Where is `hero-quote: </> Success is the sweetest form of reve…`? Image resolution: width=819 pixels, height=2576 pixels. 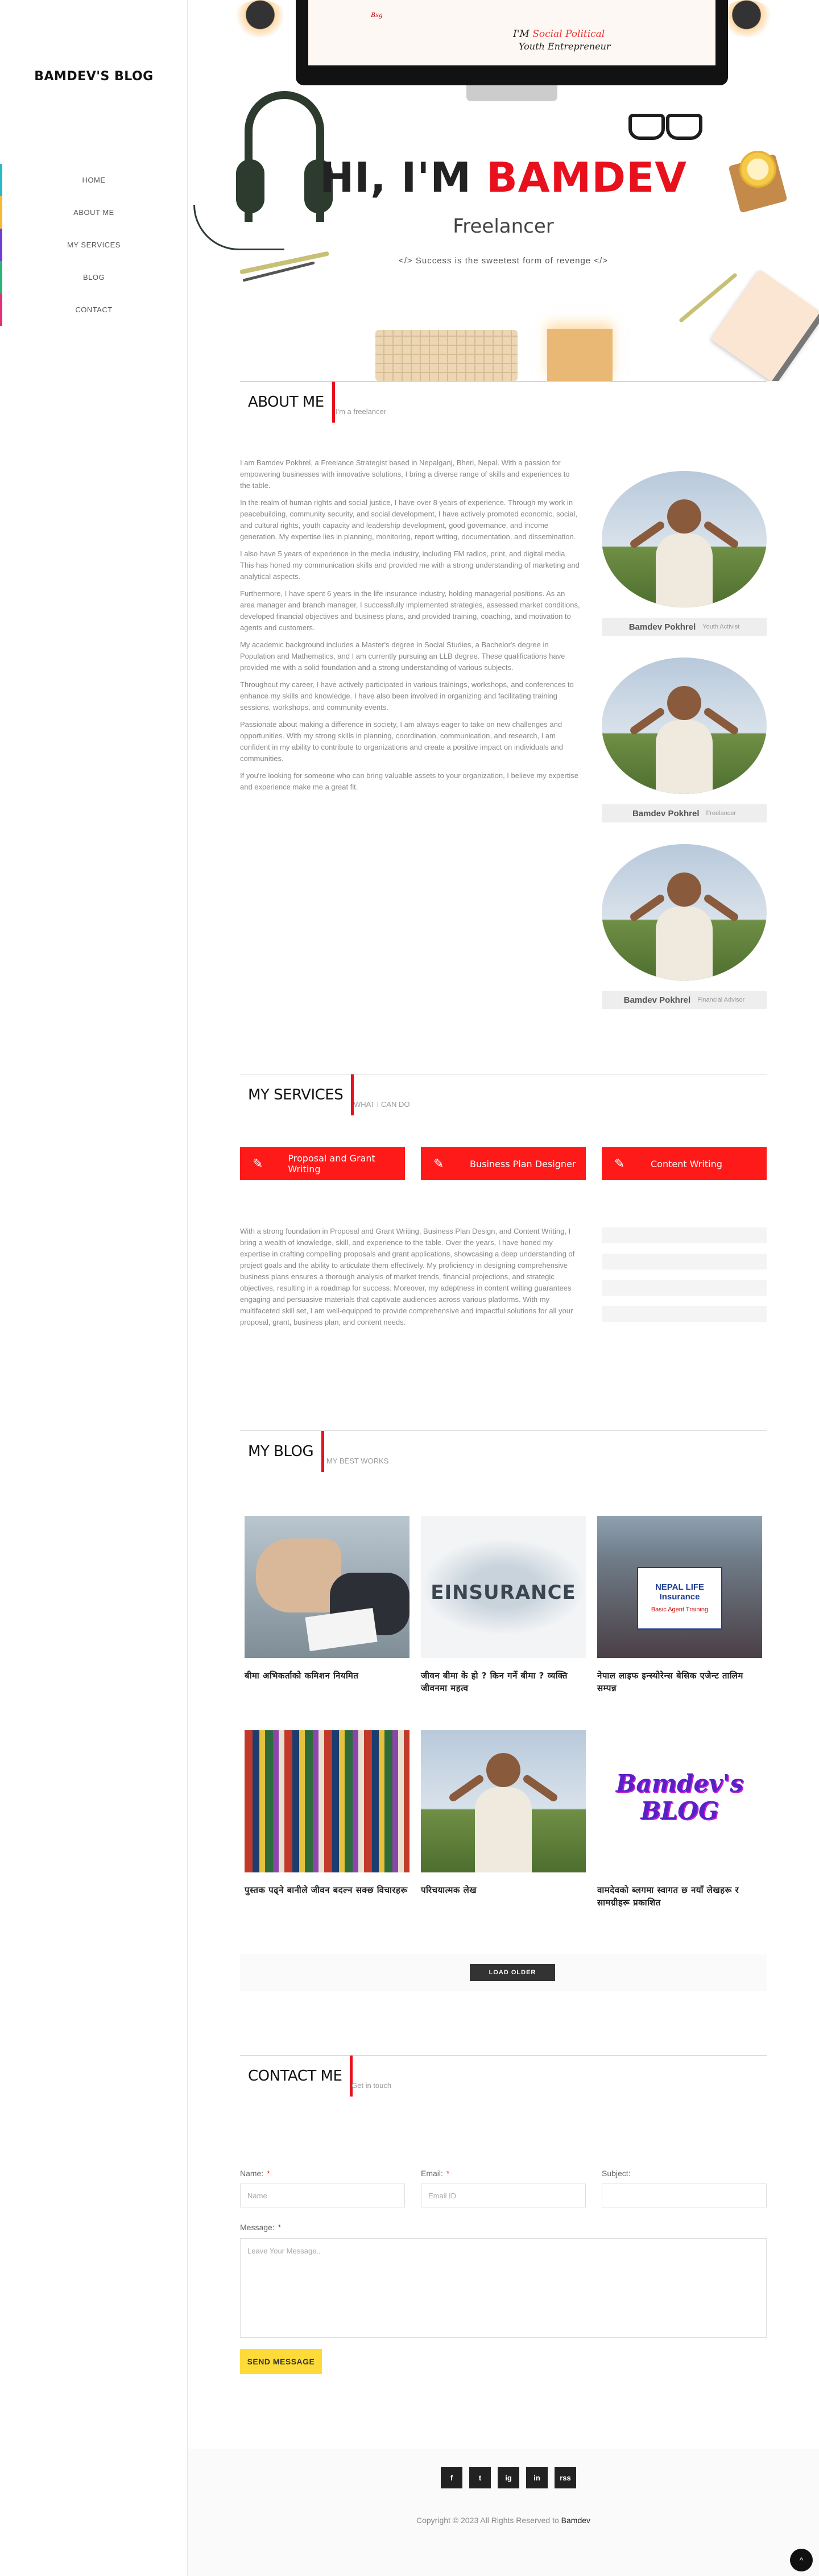
hero-quote: </> Success is the sweetest form of reve… is located at coordinates (503, 261).